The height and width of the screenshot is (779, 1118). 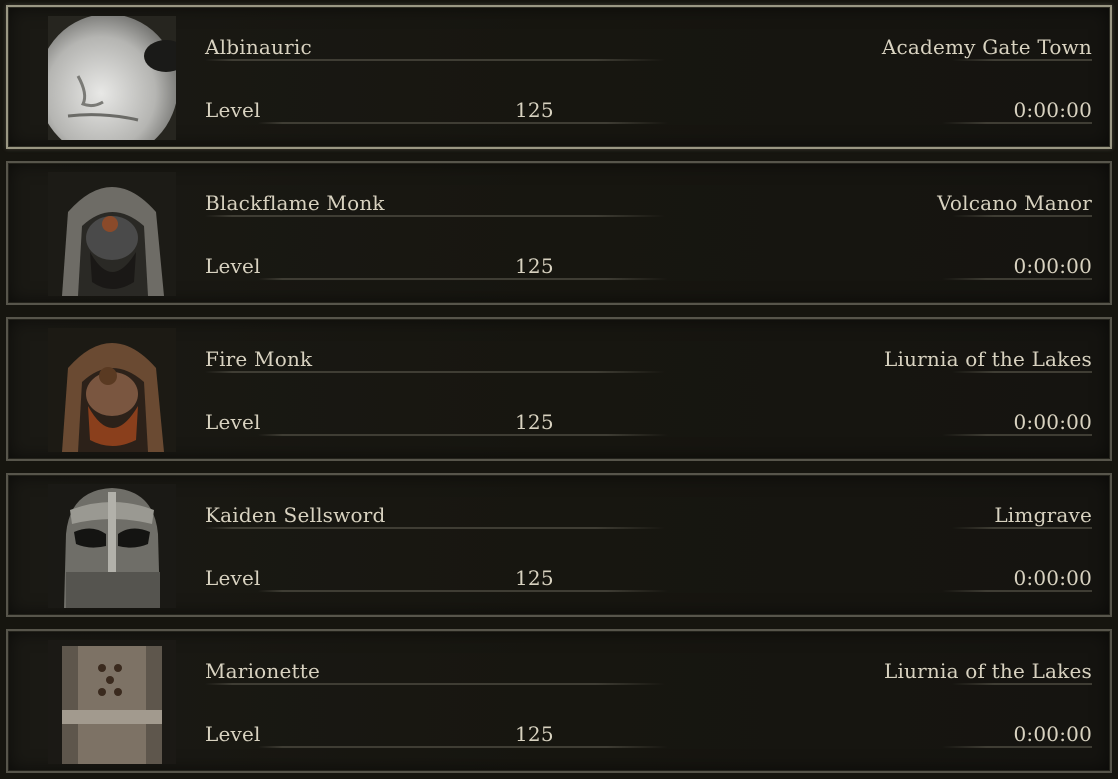 I want to click on character-name: Kaiden Sellsword, so click(x=295, y=515).